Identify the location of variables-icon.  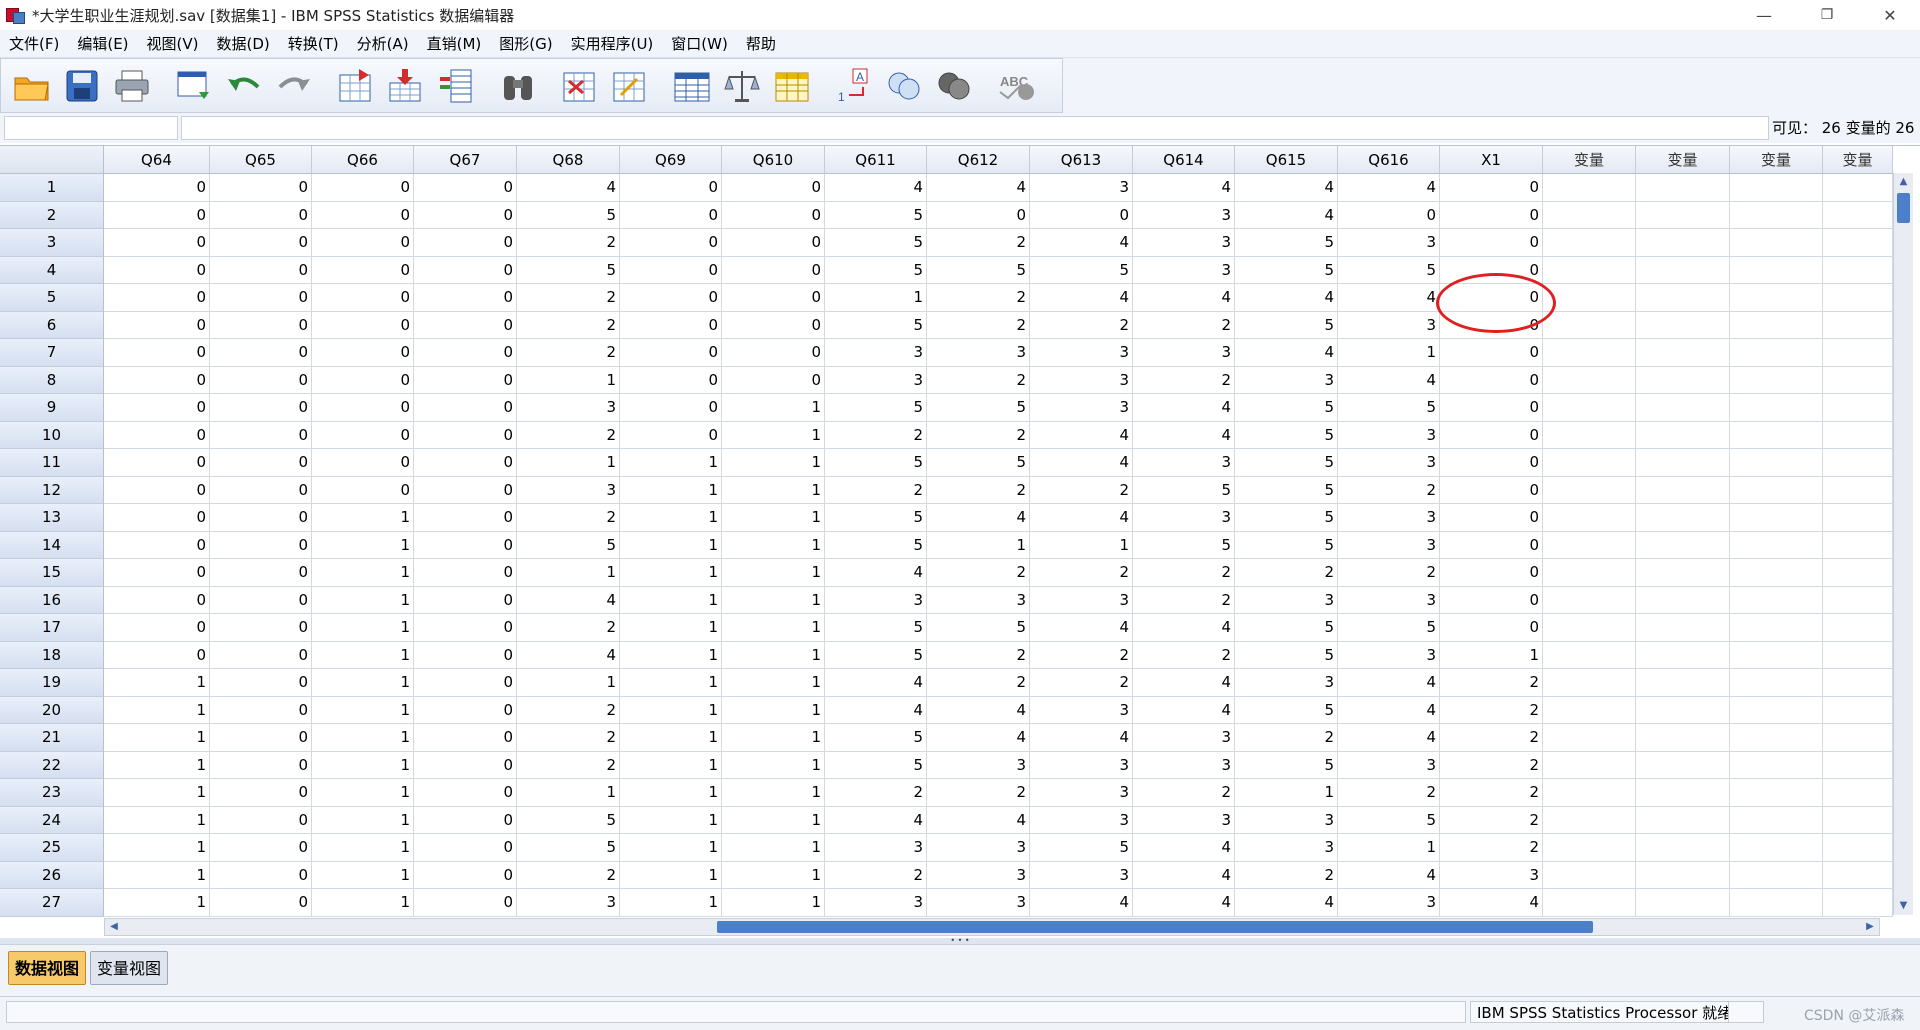
(456, 86).